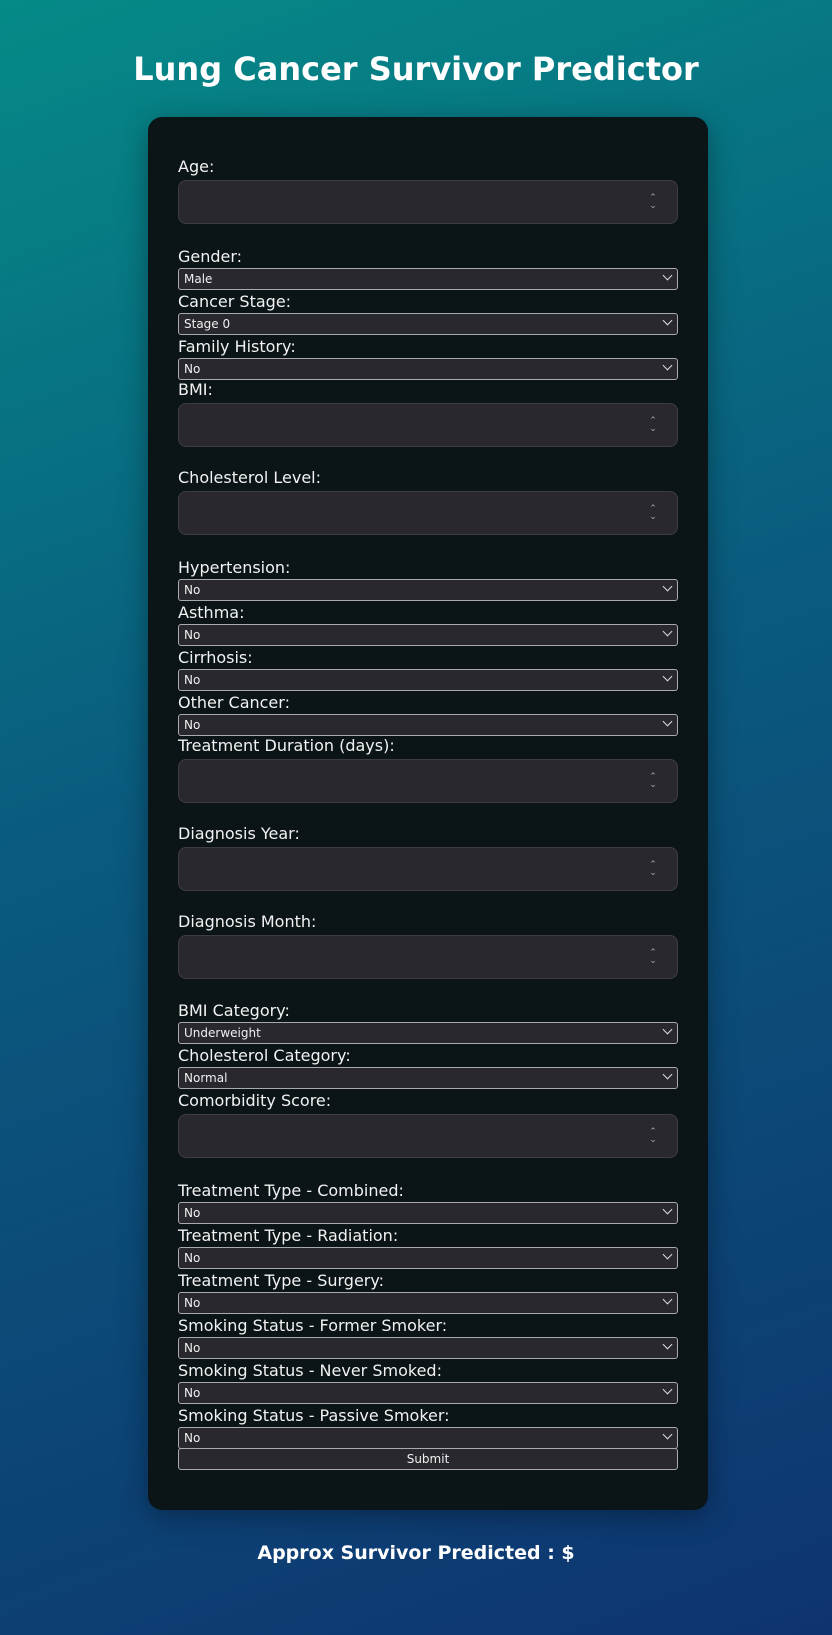 This screenshot has height=1635, width=832. I want to click on comorbidity-score-input: ⌃ ⌄, so click(428, 1136).